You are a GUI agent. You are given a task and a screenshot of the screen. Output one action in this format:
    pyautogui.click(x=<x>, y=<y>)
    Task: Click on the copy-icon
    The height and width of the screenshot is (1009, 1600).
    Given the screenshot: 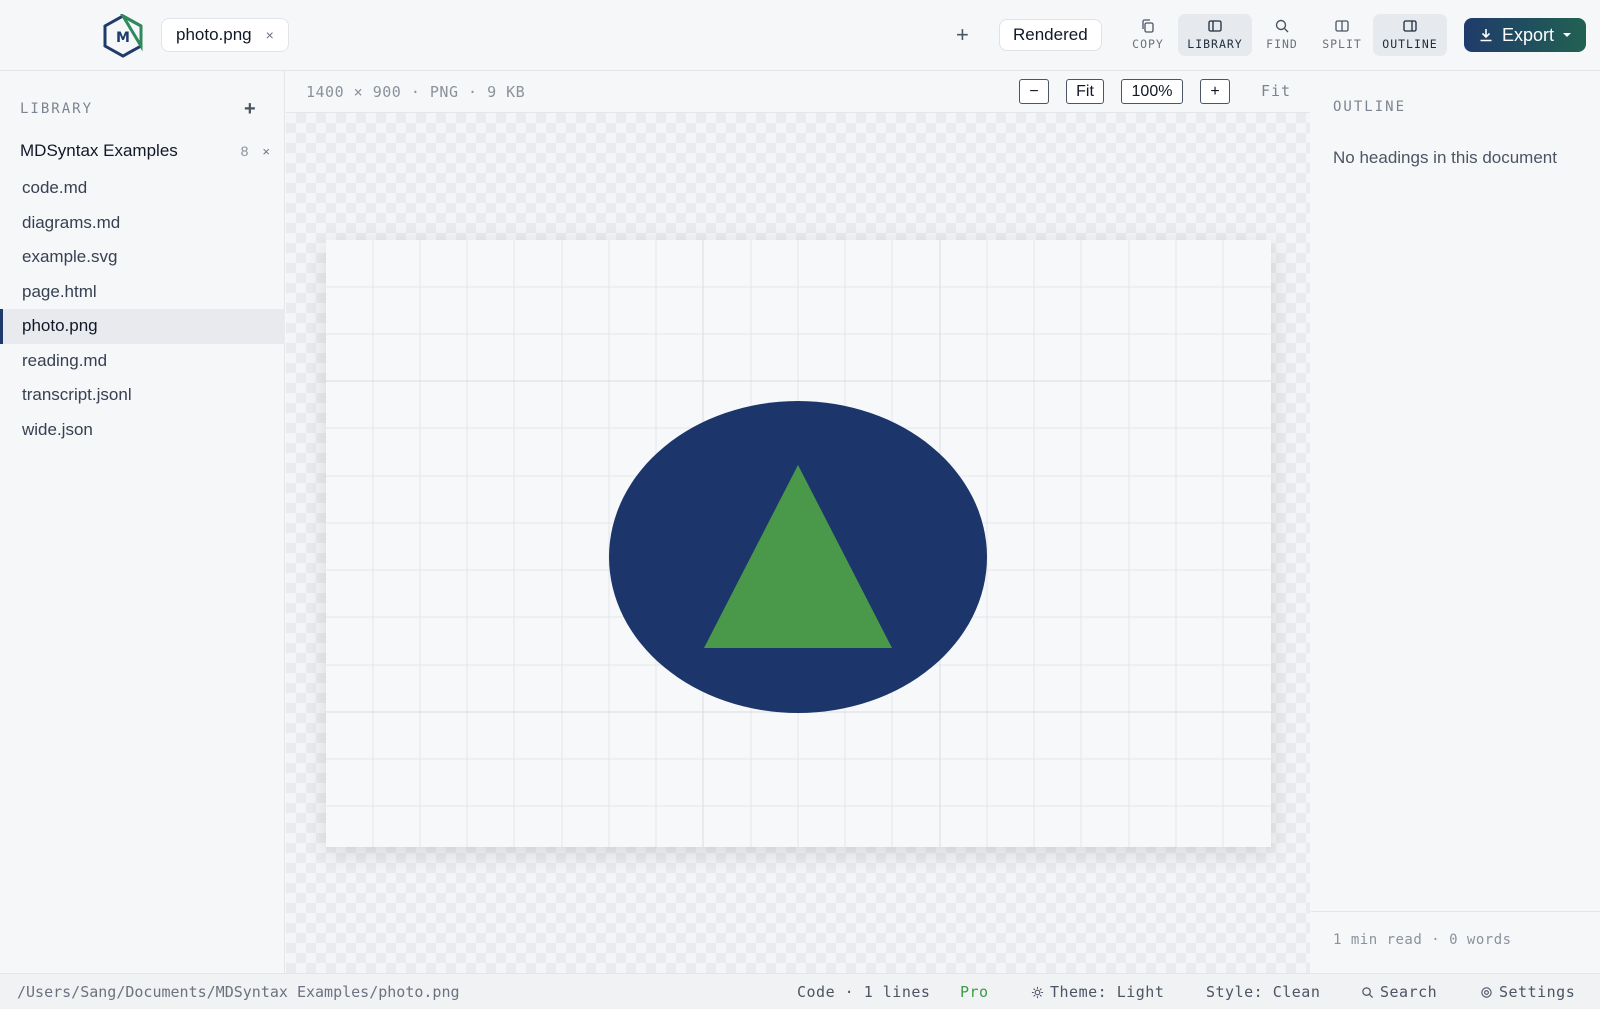 What is the action you would take?
    pyautogui.click(x=1148, y=26)
    